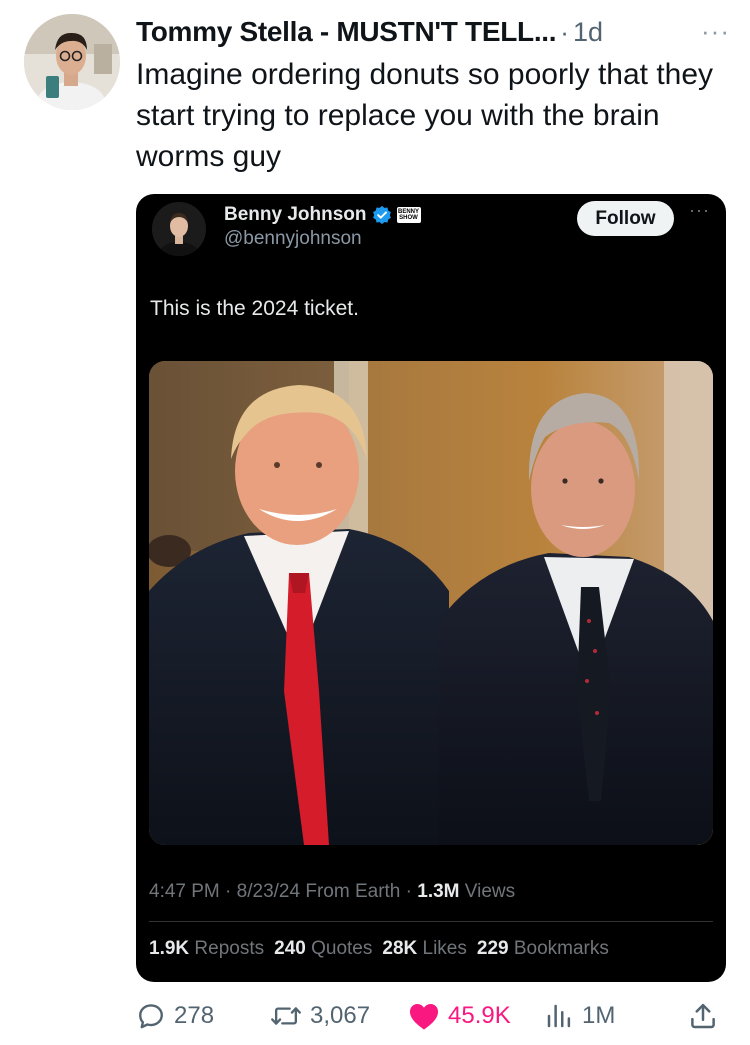  What do you see at coordinates (490, 891) in the screenshot?
I see `views-label: Views` at bounding box center [490, 891].